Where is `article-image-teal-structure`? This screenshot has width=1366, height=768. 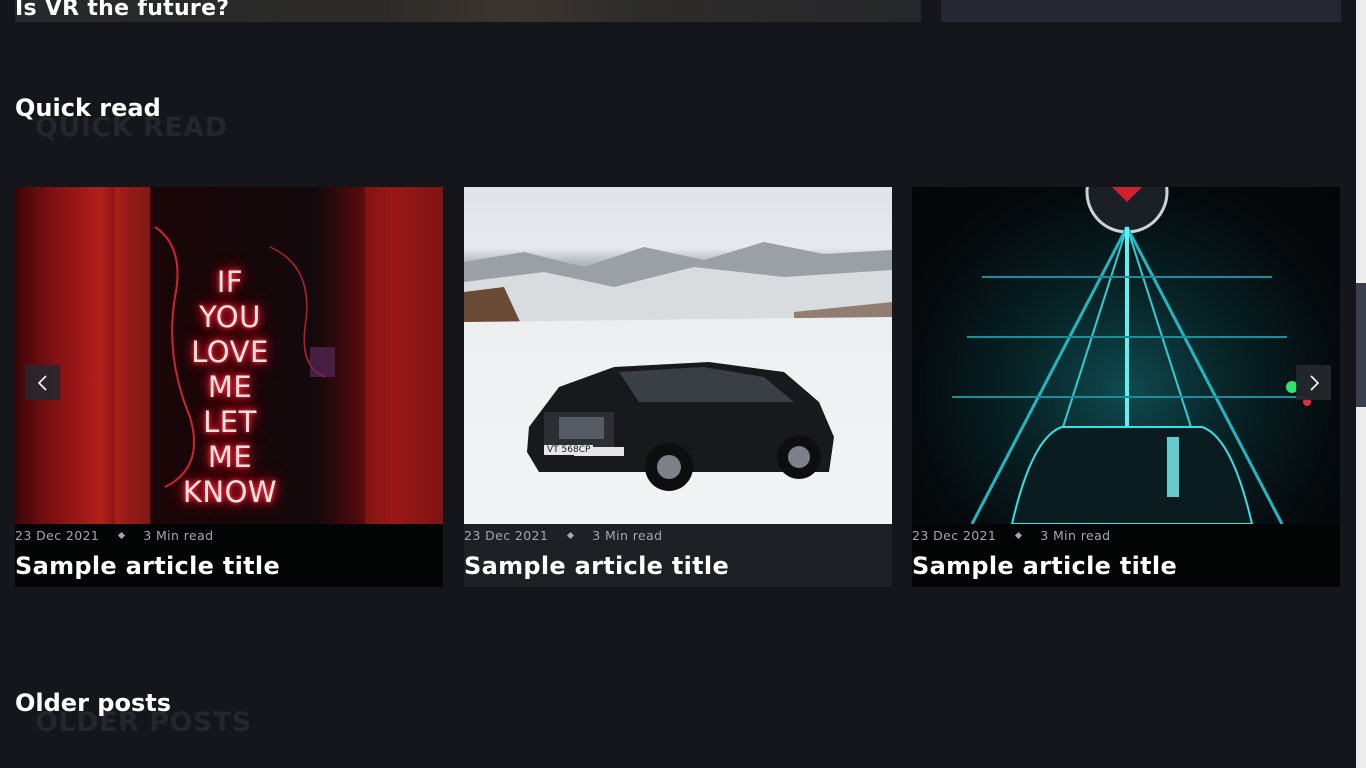
article-image-teal-structure is located at coordinates (1126, 355).